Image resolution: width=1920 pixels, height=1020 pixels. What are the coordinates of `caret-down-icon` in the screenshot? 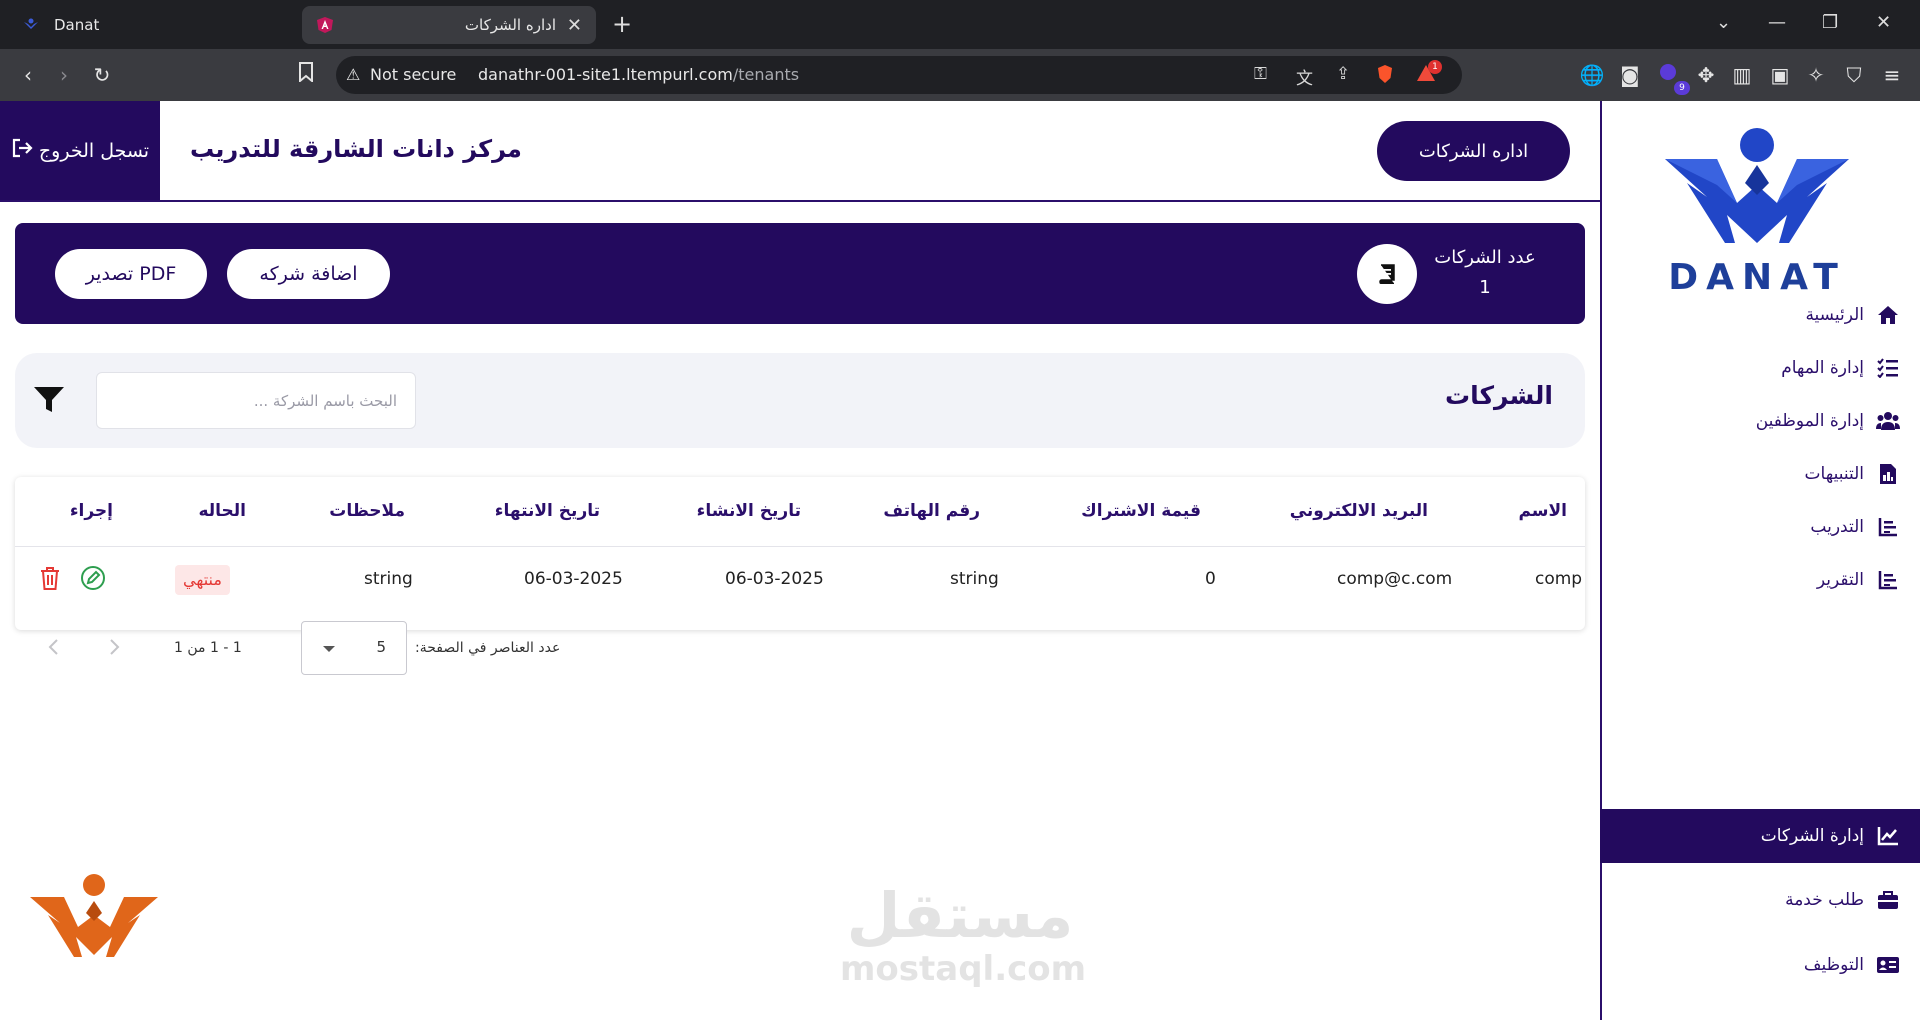 It's located at (329, 649).